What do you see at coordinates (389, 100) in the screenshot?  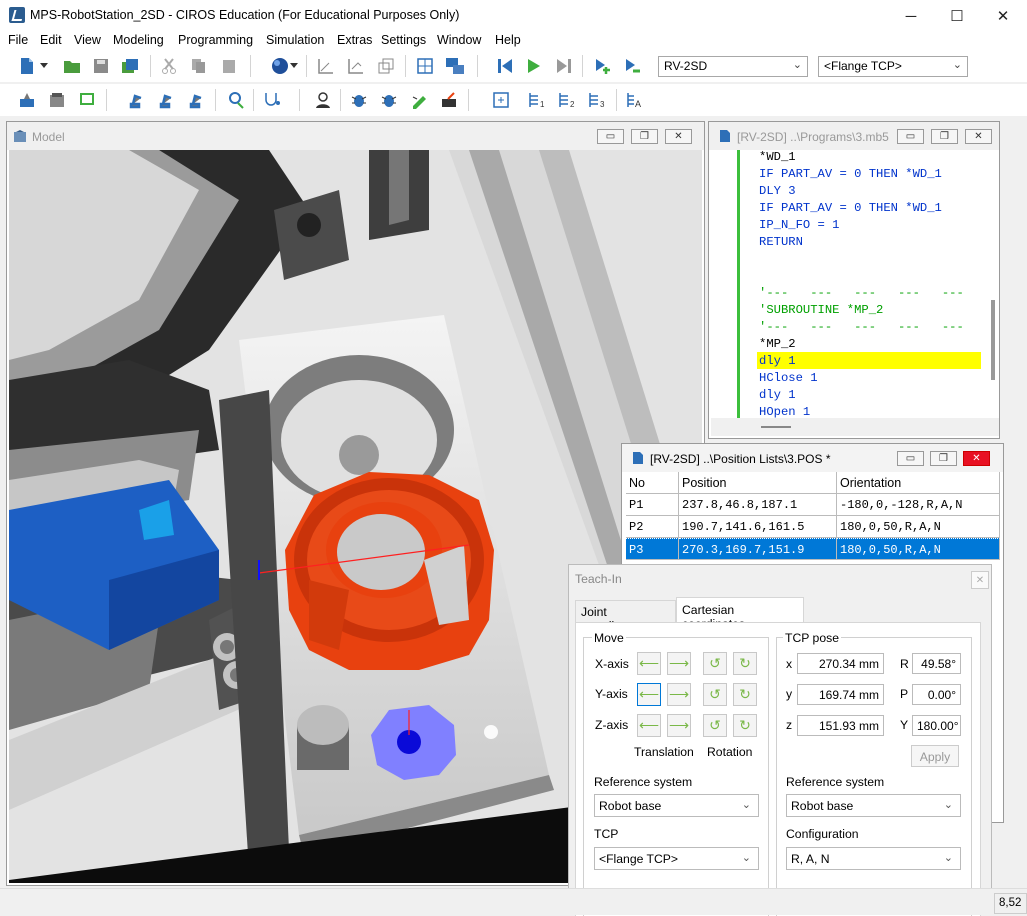 I see `bug-2-icon` at bounding box center [389, 100].